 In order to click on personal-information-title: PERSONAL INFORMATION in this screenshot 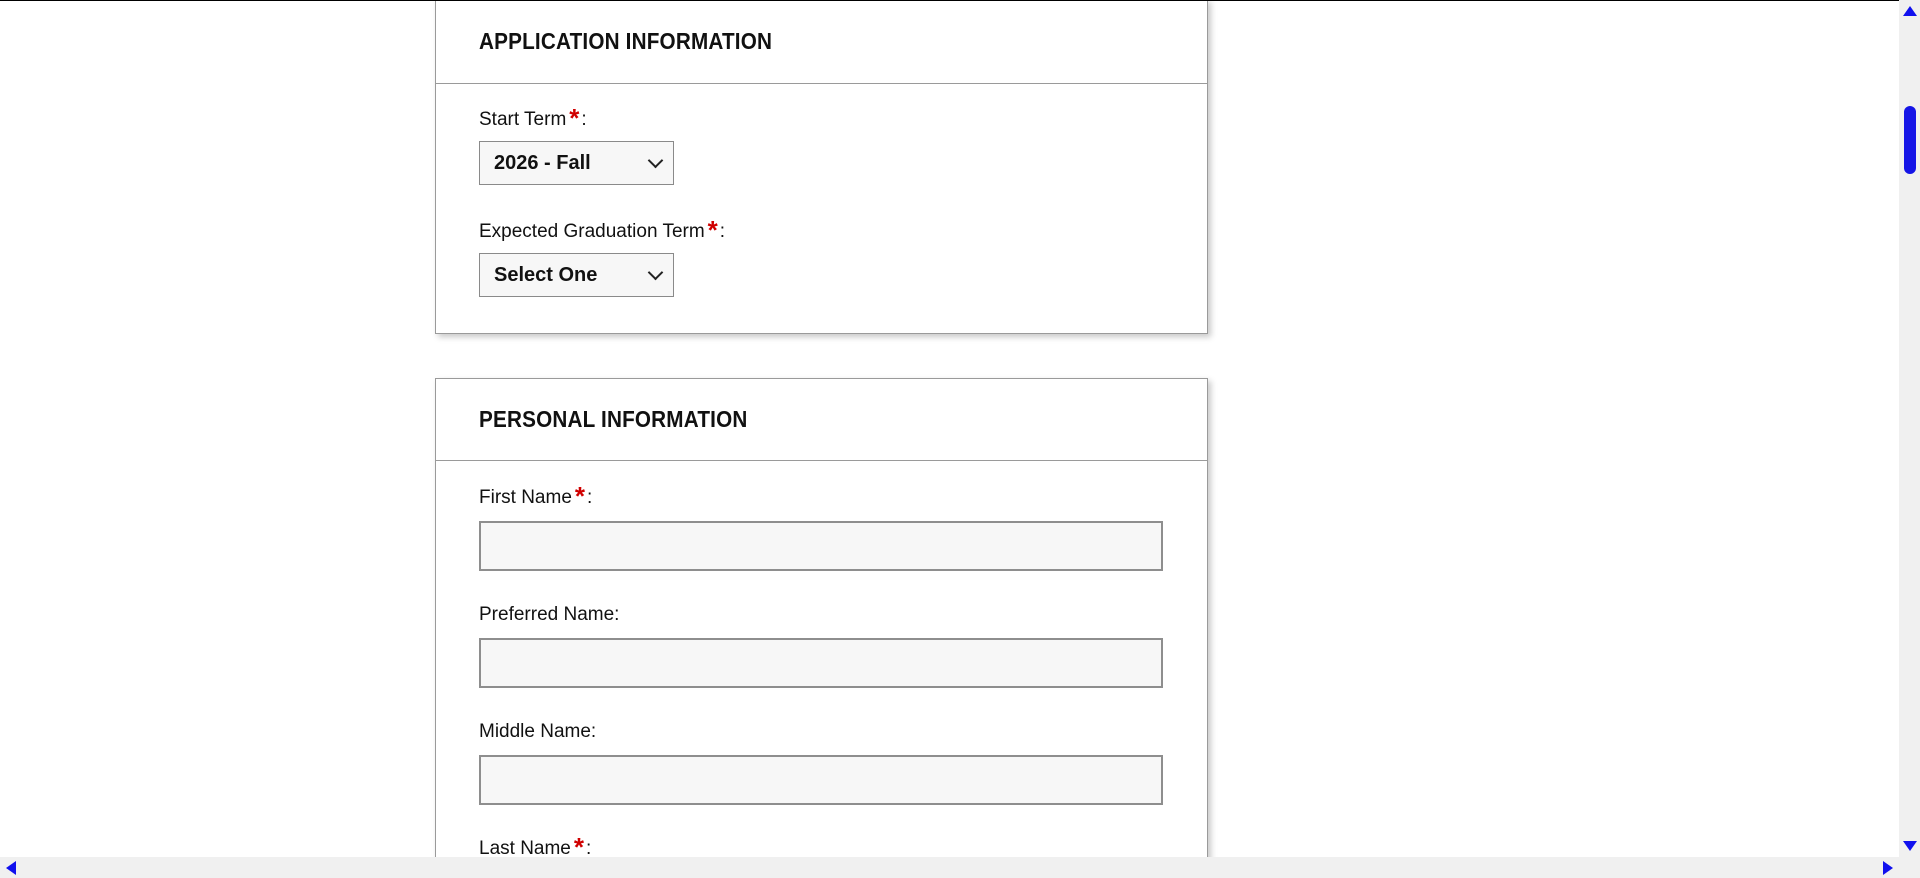, I will do `click(613, 419)`.